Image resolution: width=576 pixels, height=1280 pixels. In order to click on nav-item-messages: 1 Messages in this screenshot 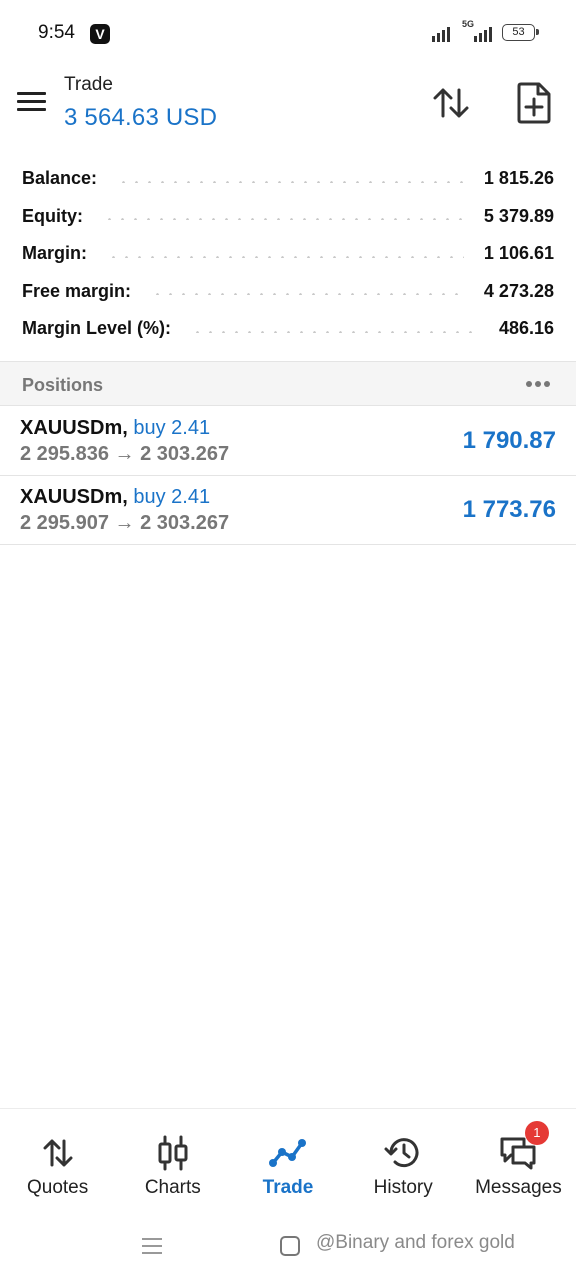, I will do `click(518, 1165)`.